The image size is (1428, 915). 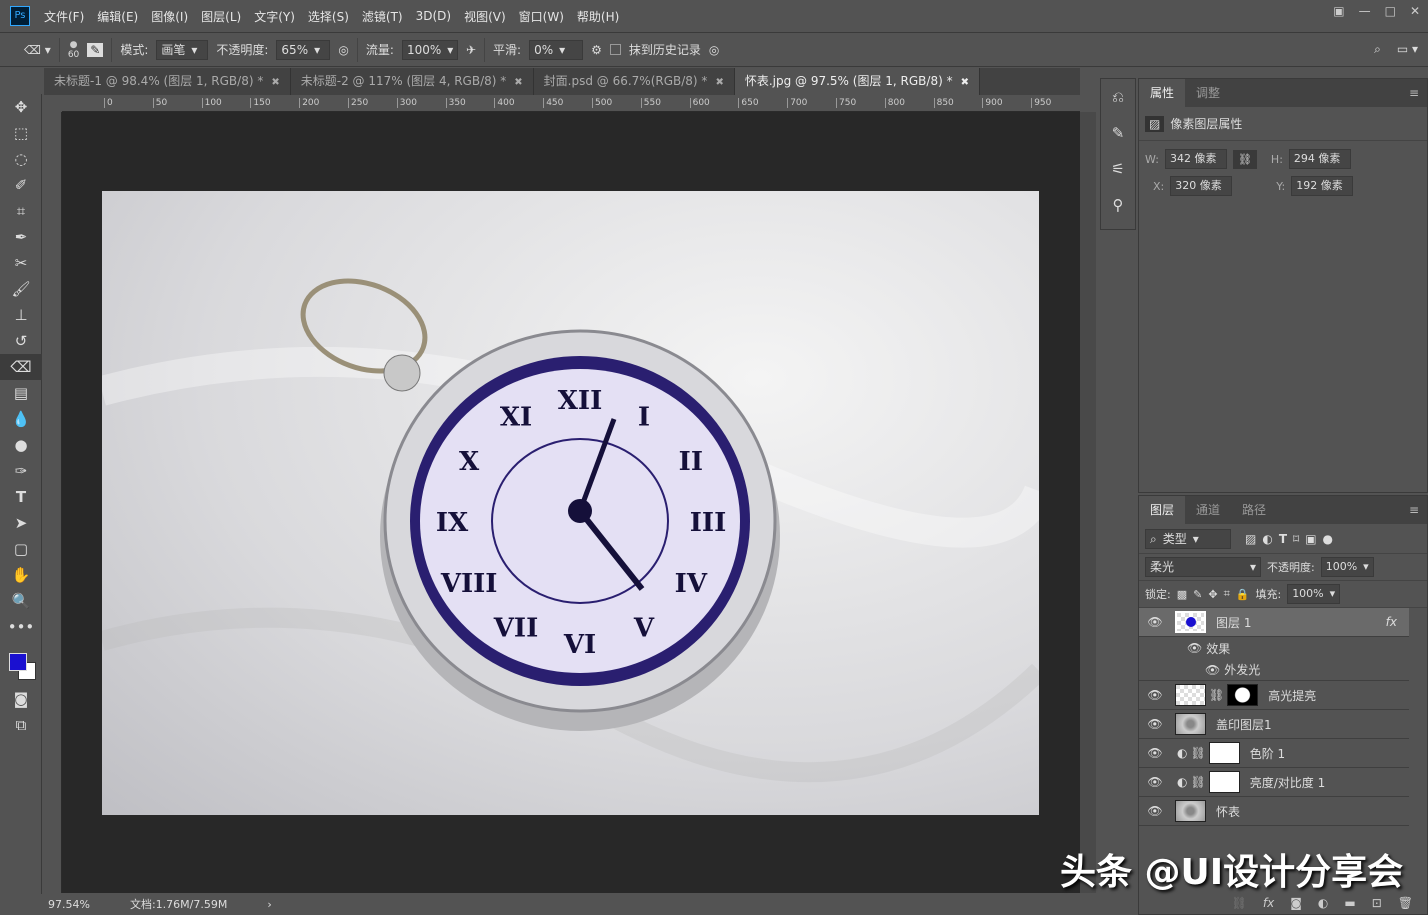 I want to click on width-input: 342 像素, so click(x=1195, y=159).